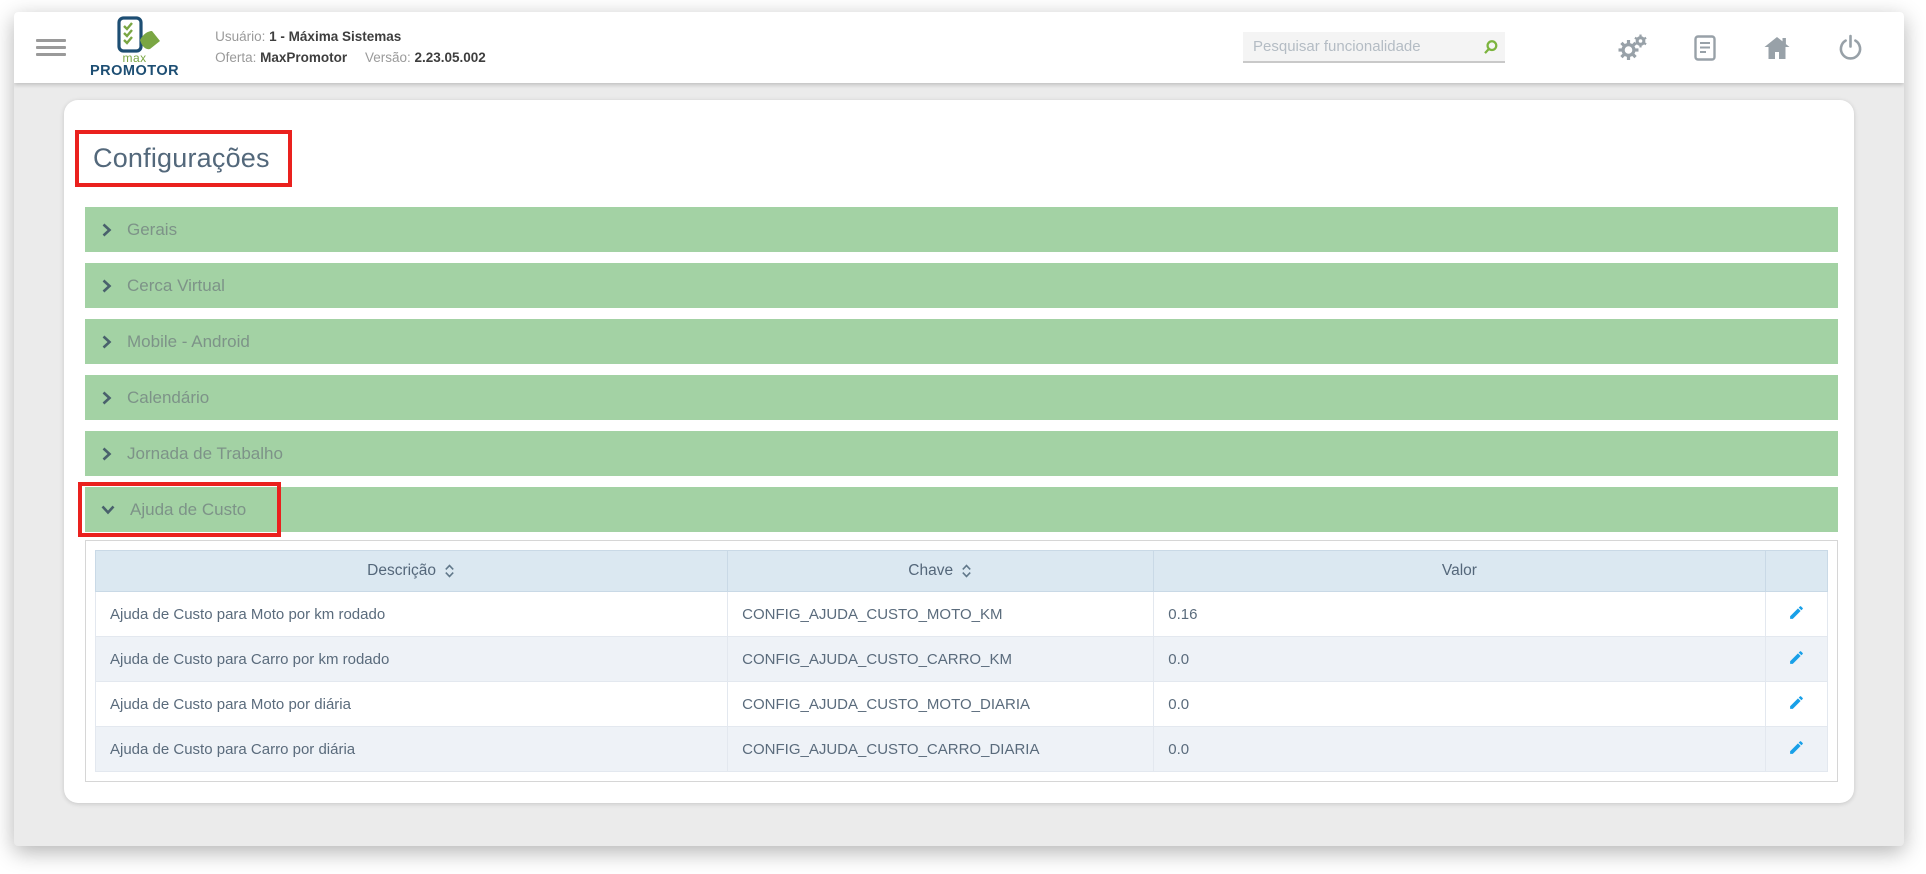 The height and width of the screenshot is (874, 1926). Describe the element at coordinates (402, 570) in the screenshot. I see `column-header-label: Descrição` at that location.